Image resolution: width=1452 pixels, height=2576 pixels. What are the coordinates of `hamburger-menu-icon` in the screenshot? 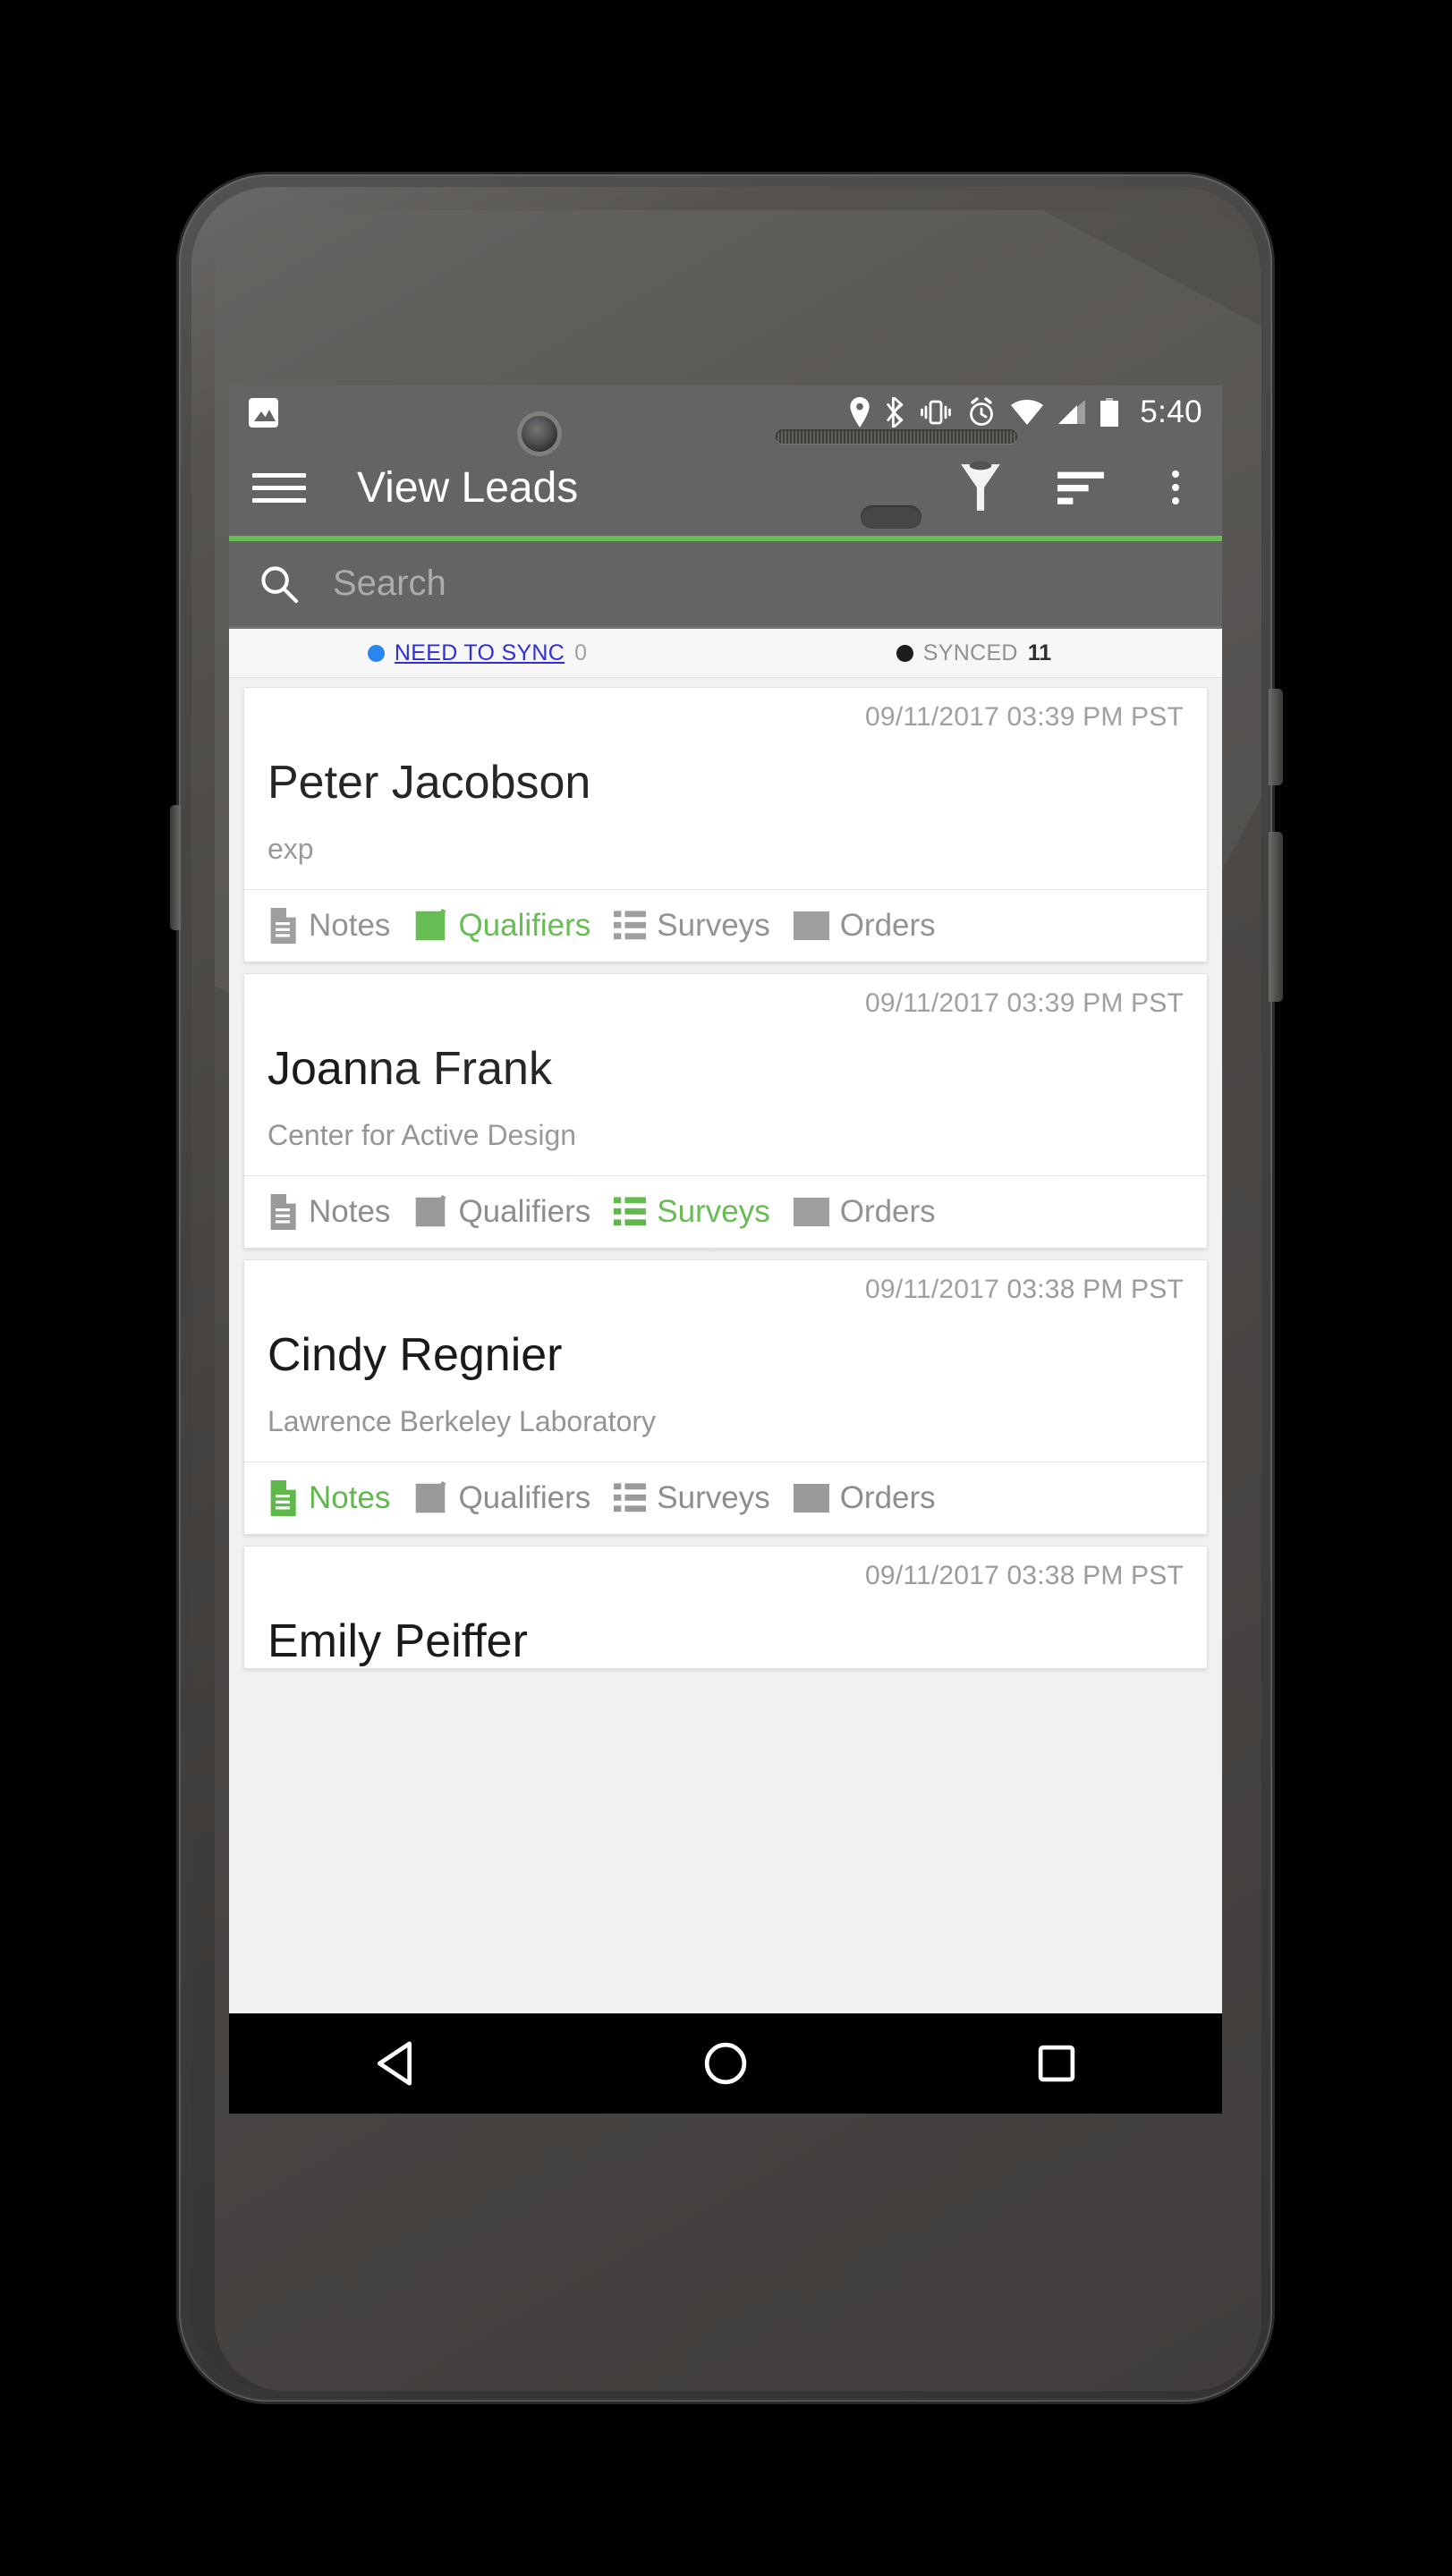 It's located at (279, 487).